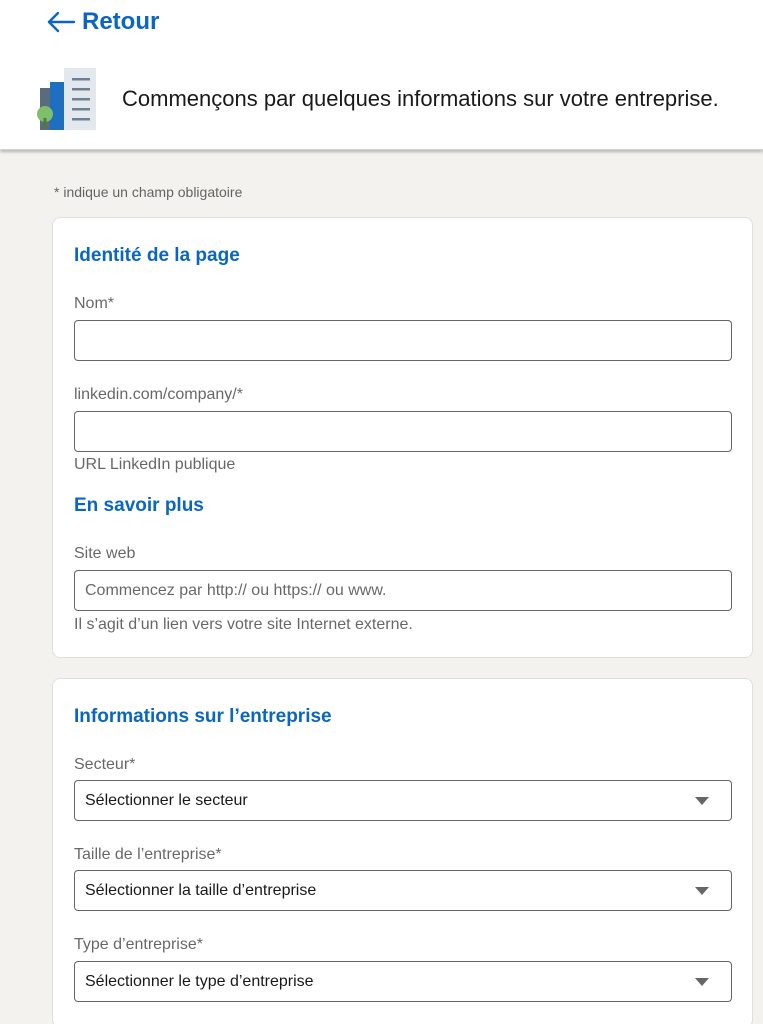 The height and width of the screenshot is (1024, 763). What do you see at coordinates (201, 890) in the screenshot?
I see `company-size-select-value: Sélectionner la taille d’entreprise` at bounding box center [201, 890].